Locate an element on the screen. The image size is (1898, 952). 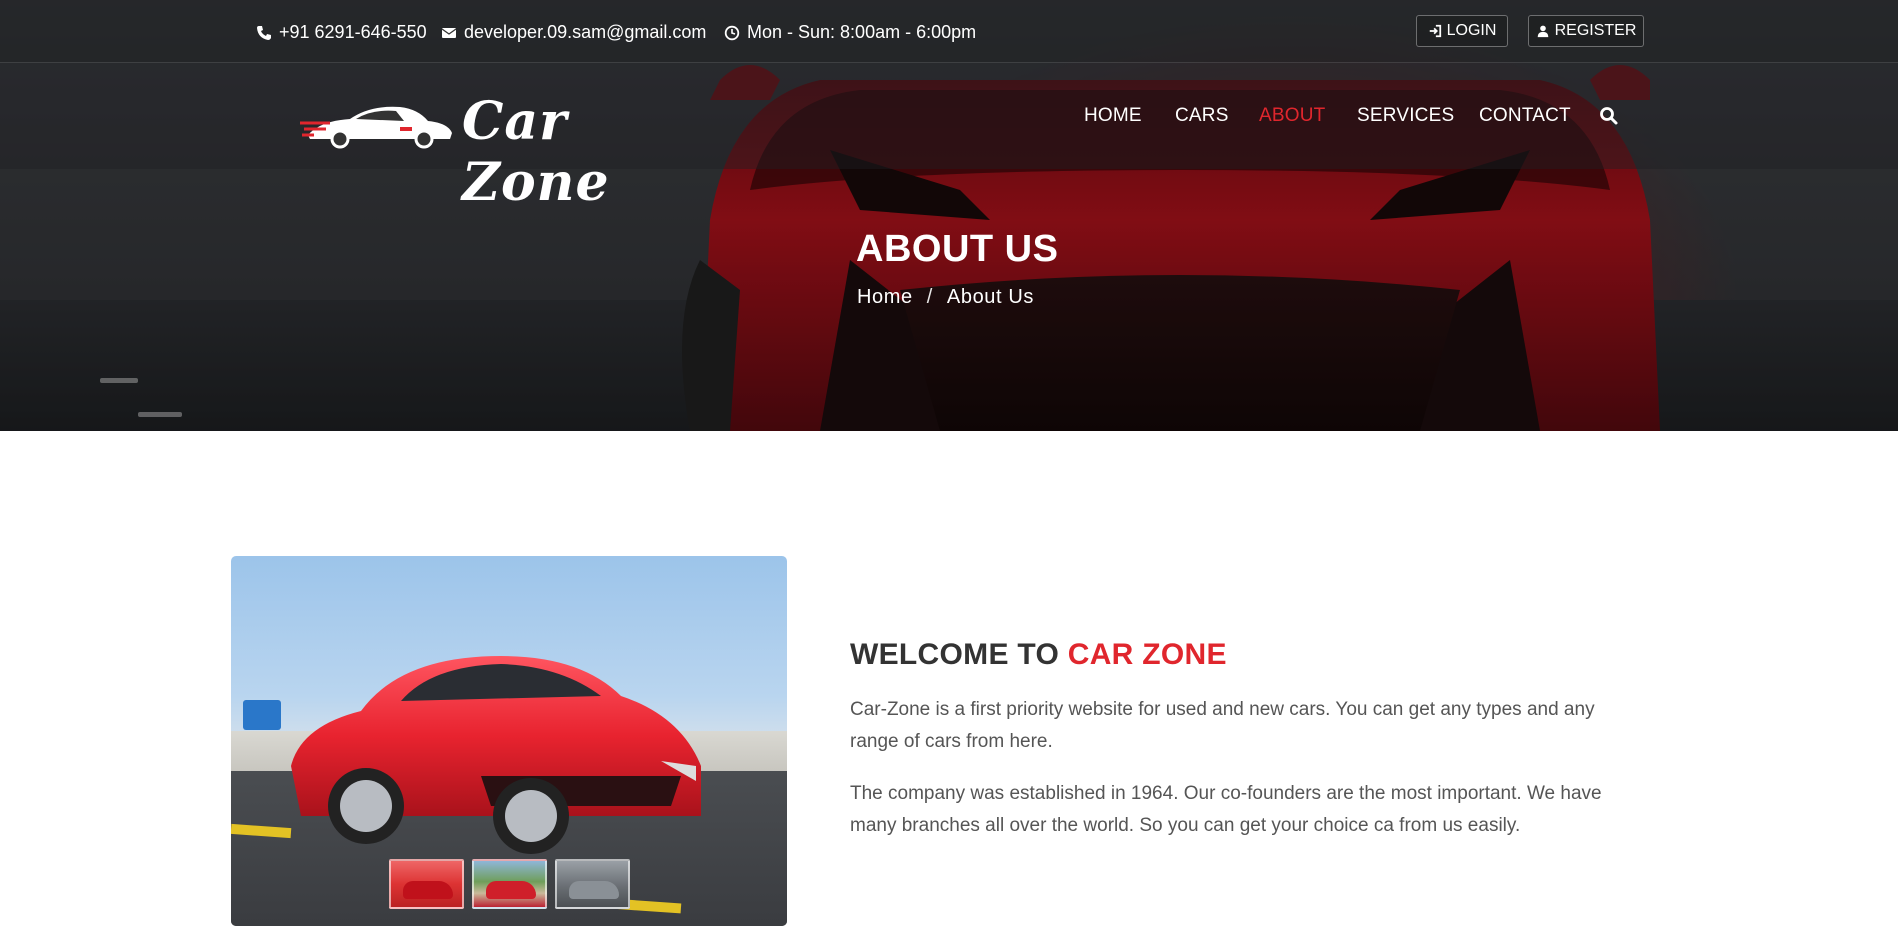
opening-hours: Mon - Sun: 8:00am - 6:00pm is located at coordinates (850, 32).